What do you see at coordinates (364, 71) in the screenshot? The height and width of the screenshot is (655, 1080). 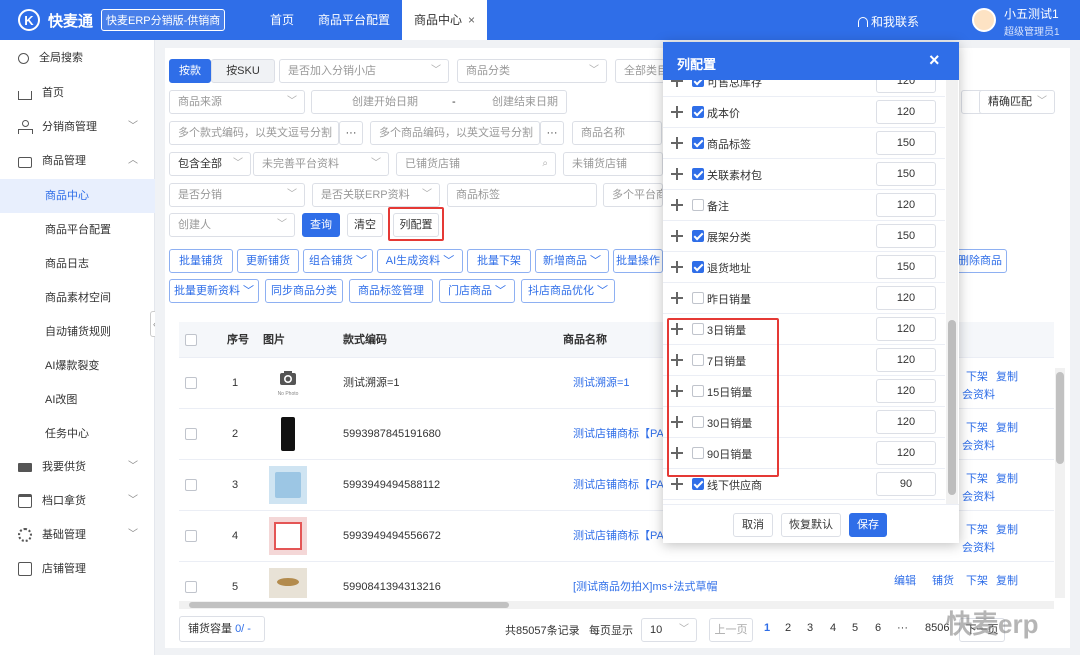 I see `joined-shop-select: 是否加入分销小店 ﹀` at bounding box center [364, 71].